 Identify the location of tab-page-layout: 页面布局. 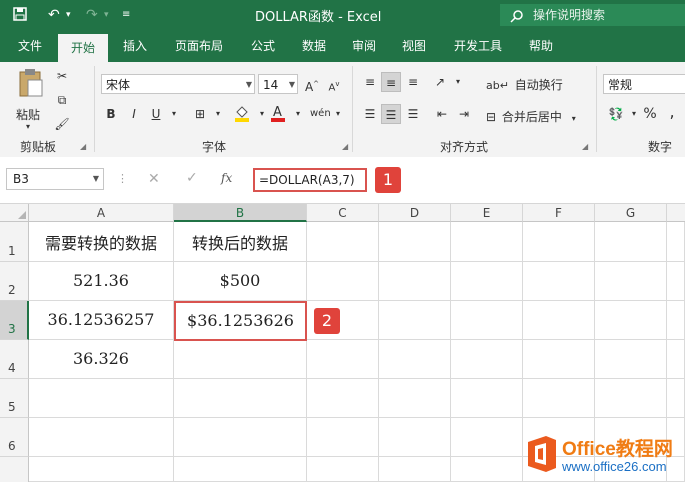
(199, 46).